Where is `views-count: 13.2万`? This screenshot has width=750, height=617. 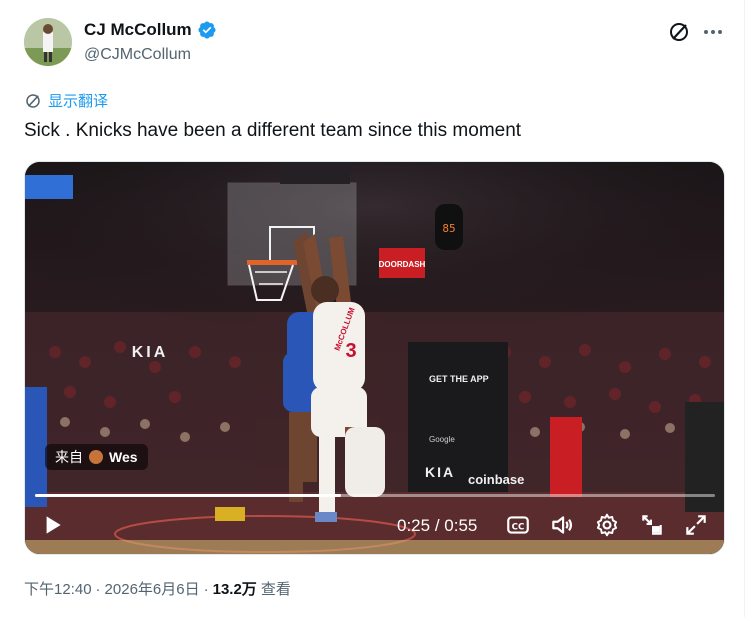 views-count: 13.2万 is located at coordinates (234, 589).